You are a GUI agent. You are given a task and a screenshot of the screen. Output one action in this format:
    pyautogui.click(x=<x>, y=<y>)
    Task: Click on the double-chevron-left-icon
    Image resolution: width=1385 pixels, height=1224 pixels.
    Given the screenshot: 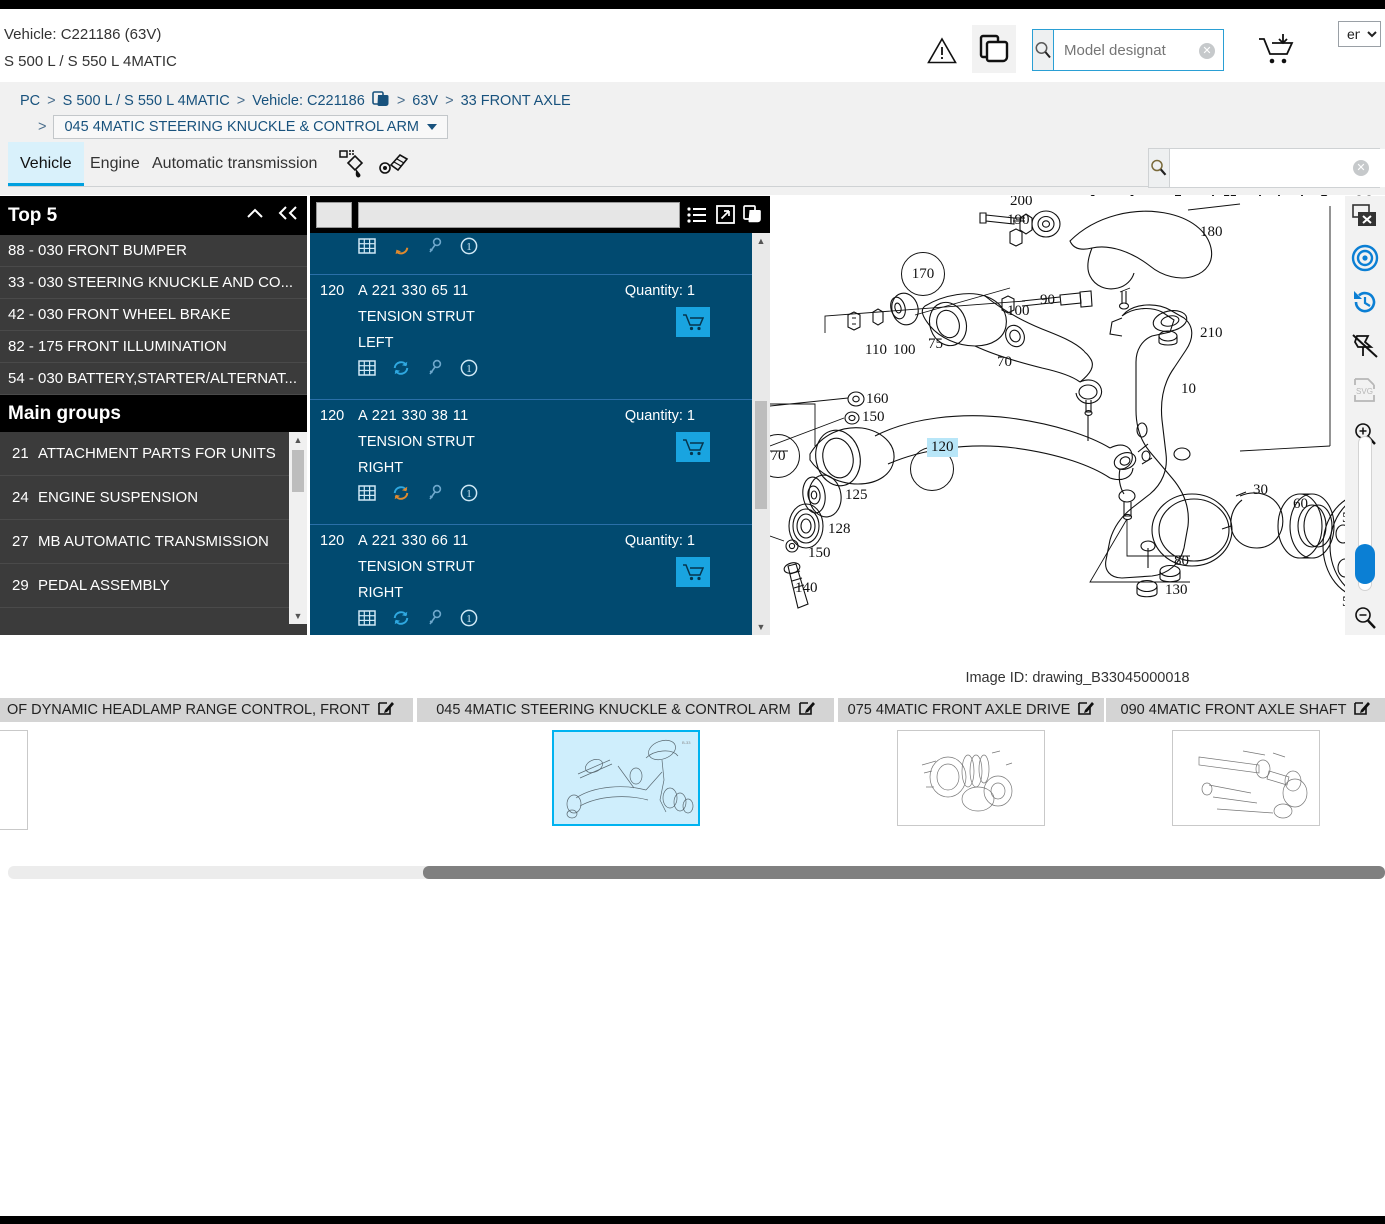 What is the action you would take?
    pyautogui.click(x=288, y=215)
    